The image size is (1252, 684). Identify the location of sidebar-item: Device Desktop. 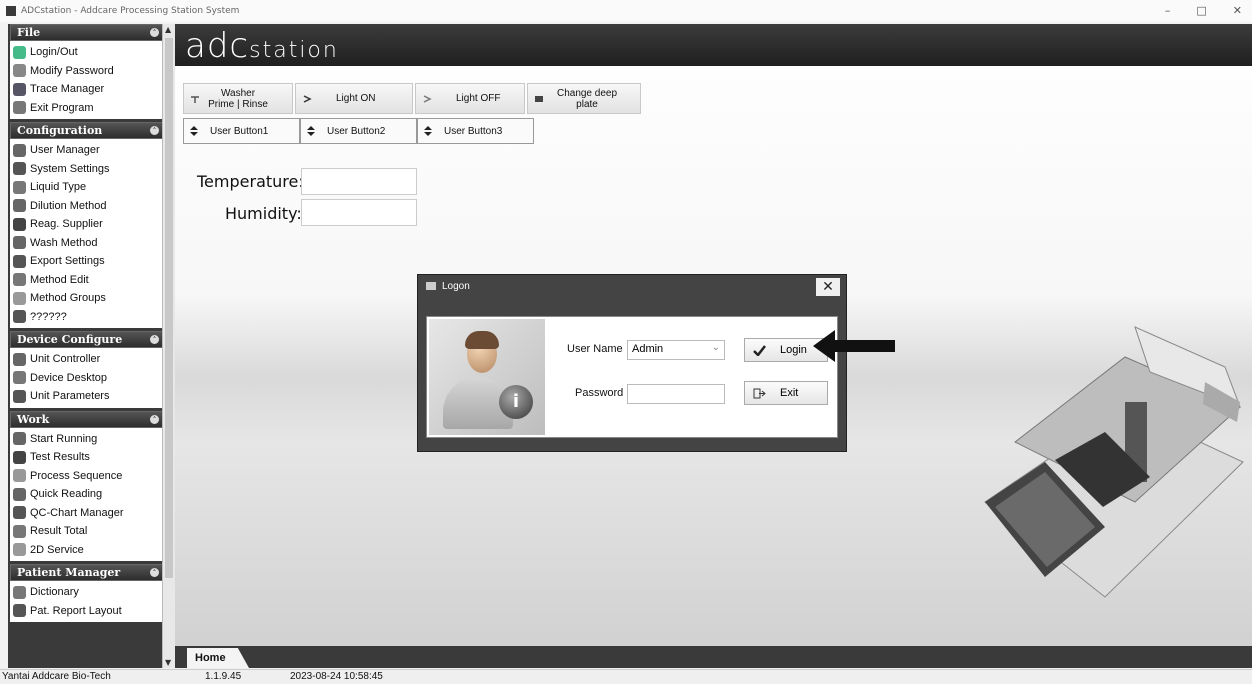
(88, 378).